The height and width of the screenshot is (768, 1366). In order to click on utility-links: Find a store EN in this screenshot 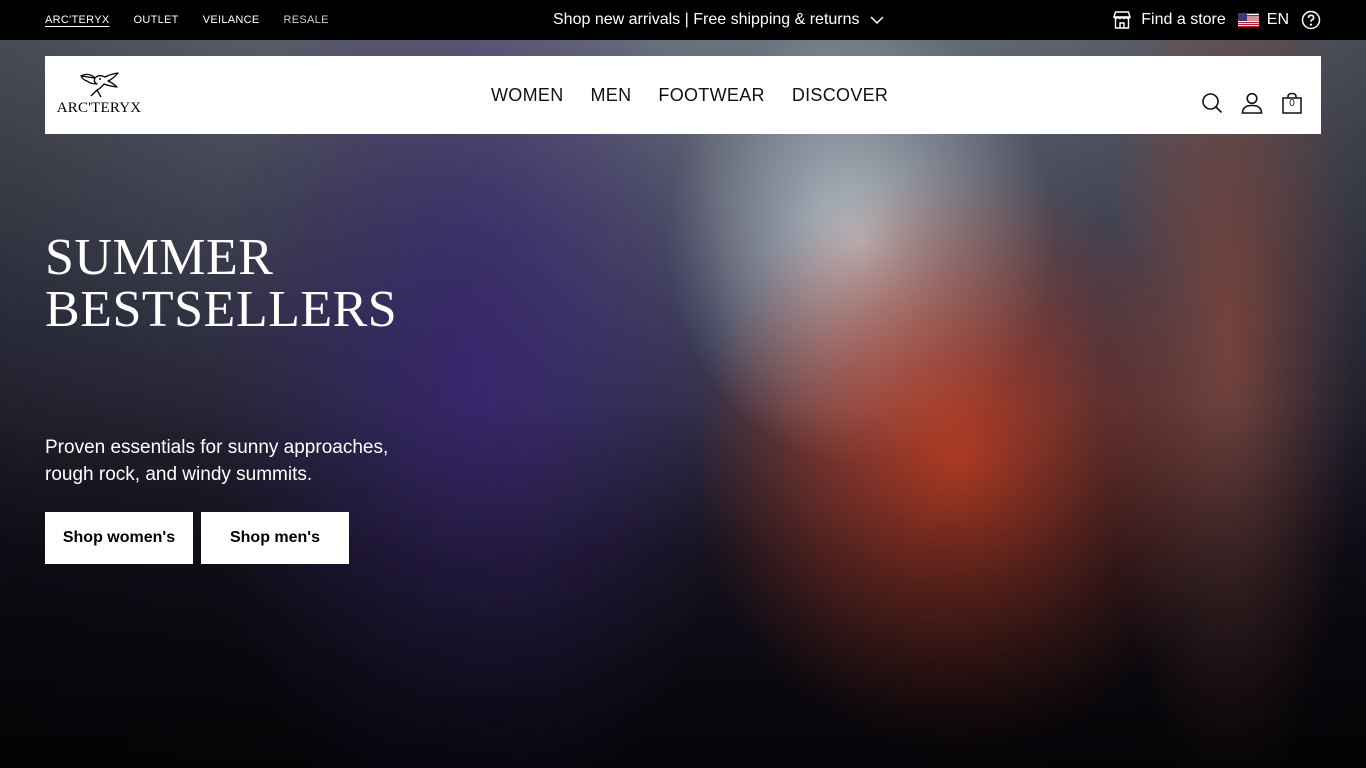, I will do `click(1216, 20)`.